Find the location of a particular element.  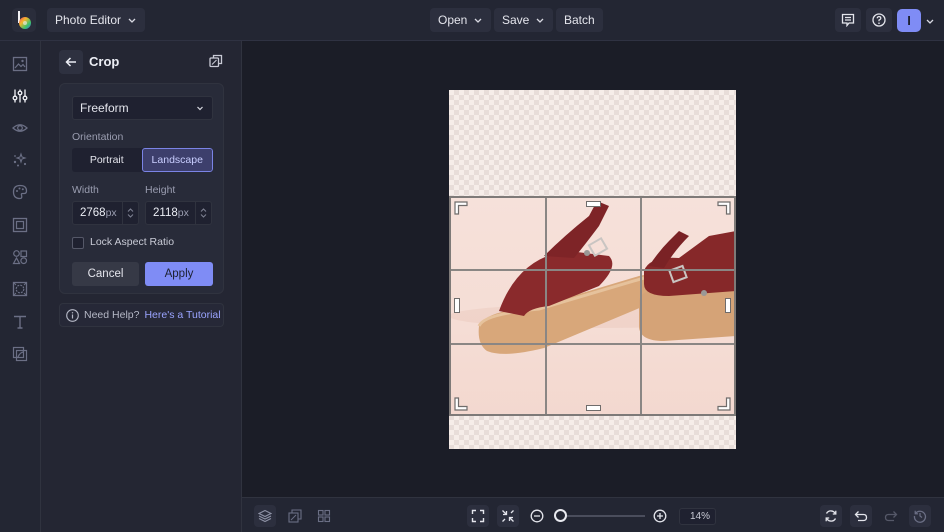

logo-icon is located at coordinates (24, 20).